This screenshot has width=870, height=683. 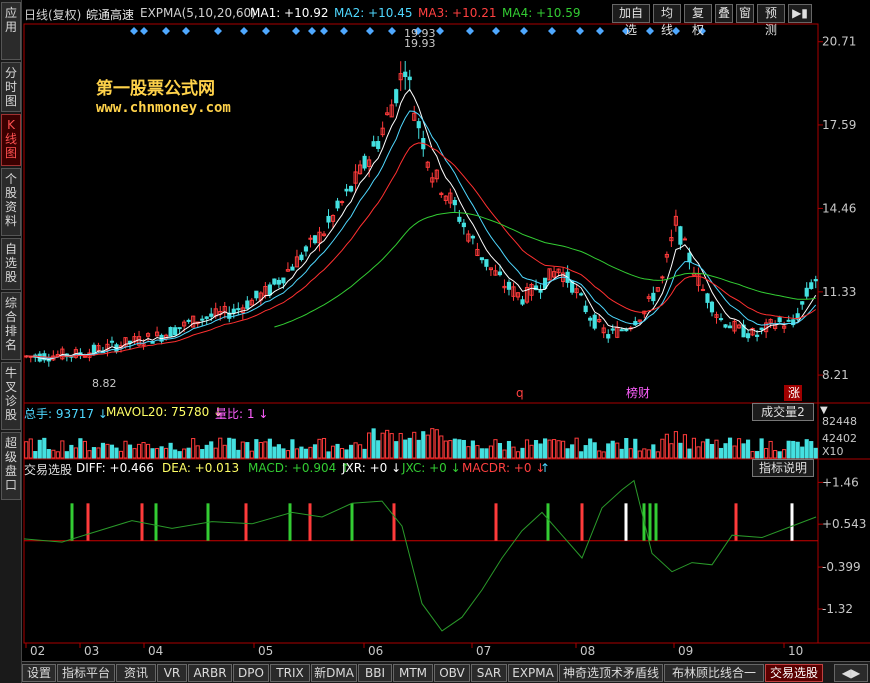 What do you see at coordinates (783, 468) in the screenshot?
I see `indicator-help-button: 指标说明` at bounding box center [783, 468].